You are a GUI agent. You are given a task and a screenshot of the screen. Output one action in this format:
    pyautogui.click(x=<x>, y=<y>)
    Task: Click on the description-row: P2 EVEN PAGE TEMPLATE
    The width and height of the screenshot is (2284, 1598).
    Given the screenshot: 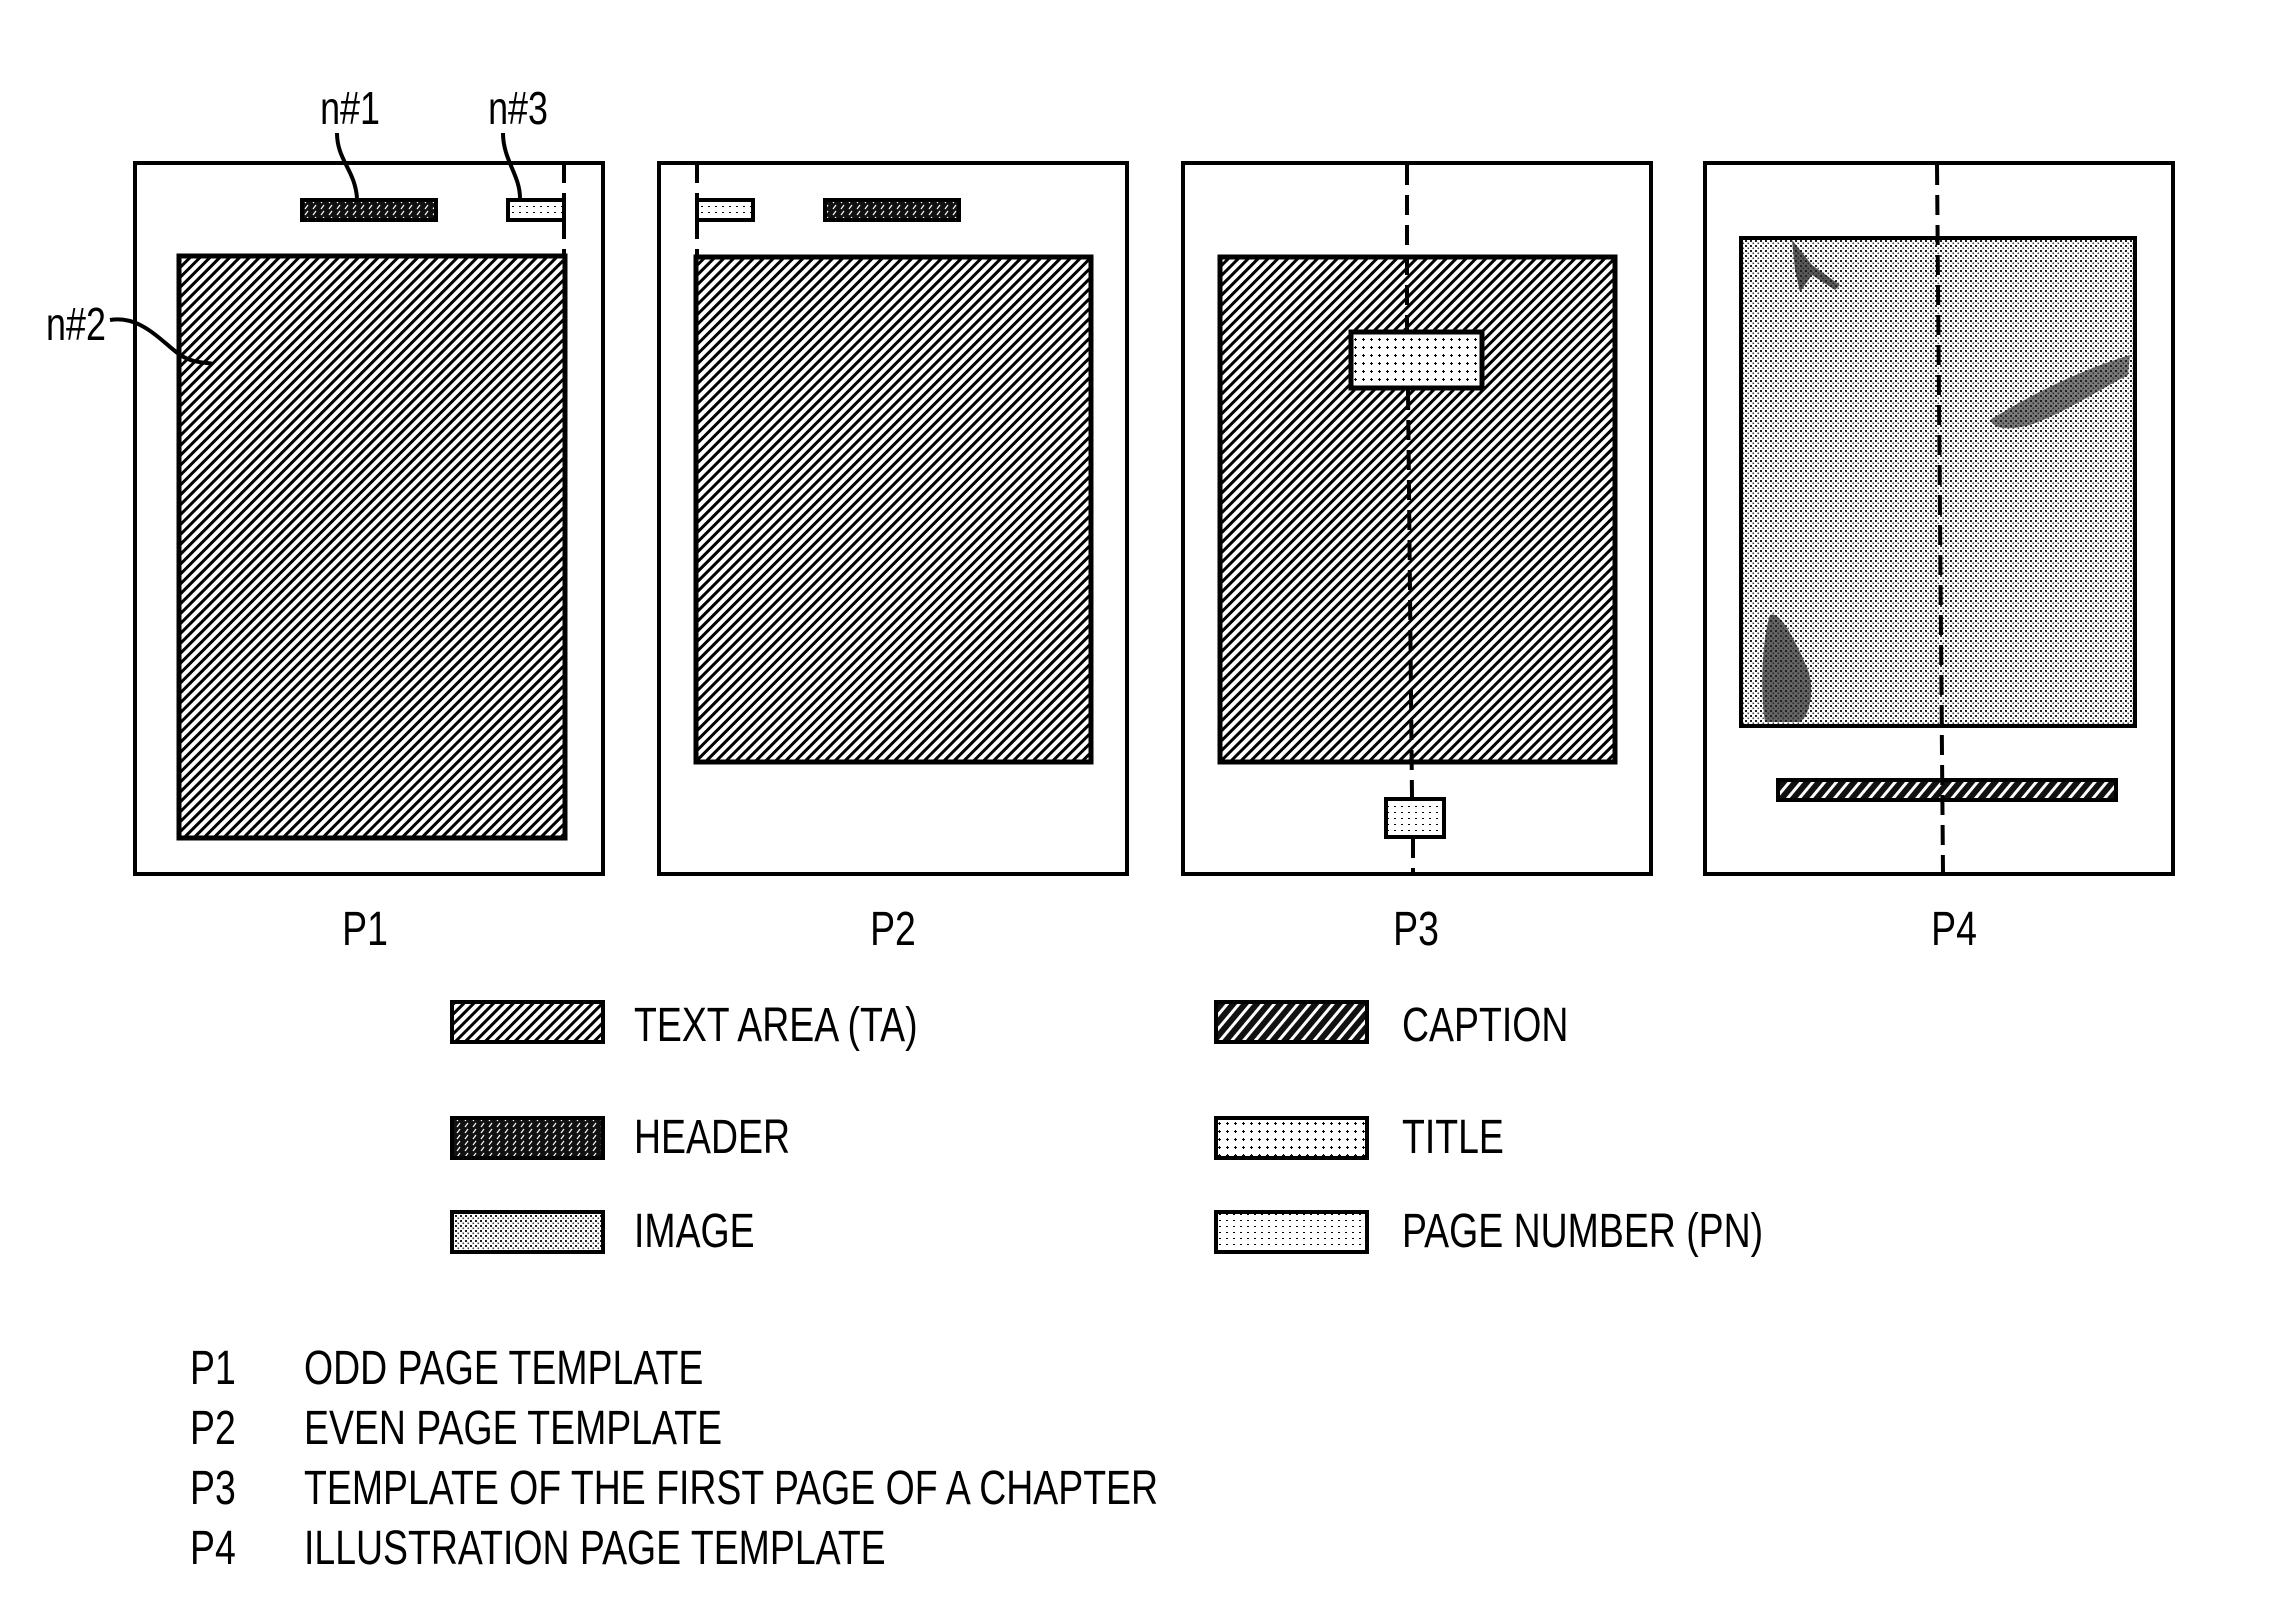 What is the action you would take?
    pyautogui.click(x=456, y=1429)
    